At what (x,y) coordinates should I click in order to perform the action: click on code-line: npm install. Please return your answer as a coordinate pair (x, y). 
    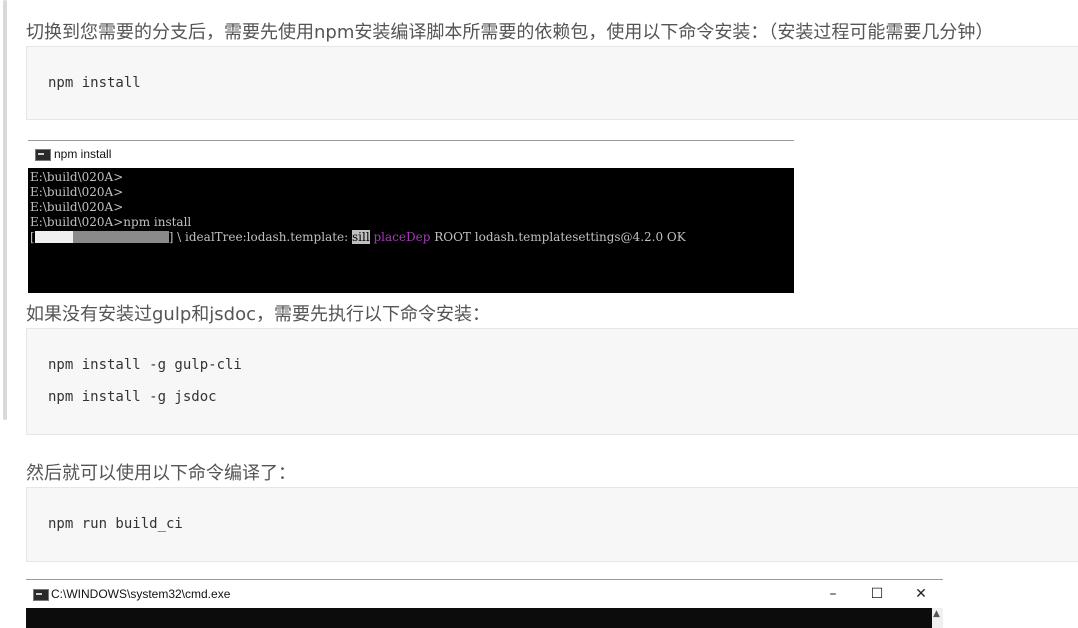
    Looking at the image, I should click on (94, 83).